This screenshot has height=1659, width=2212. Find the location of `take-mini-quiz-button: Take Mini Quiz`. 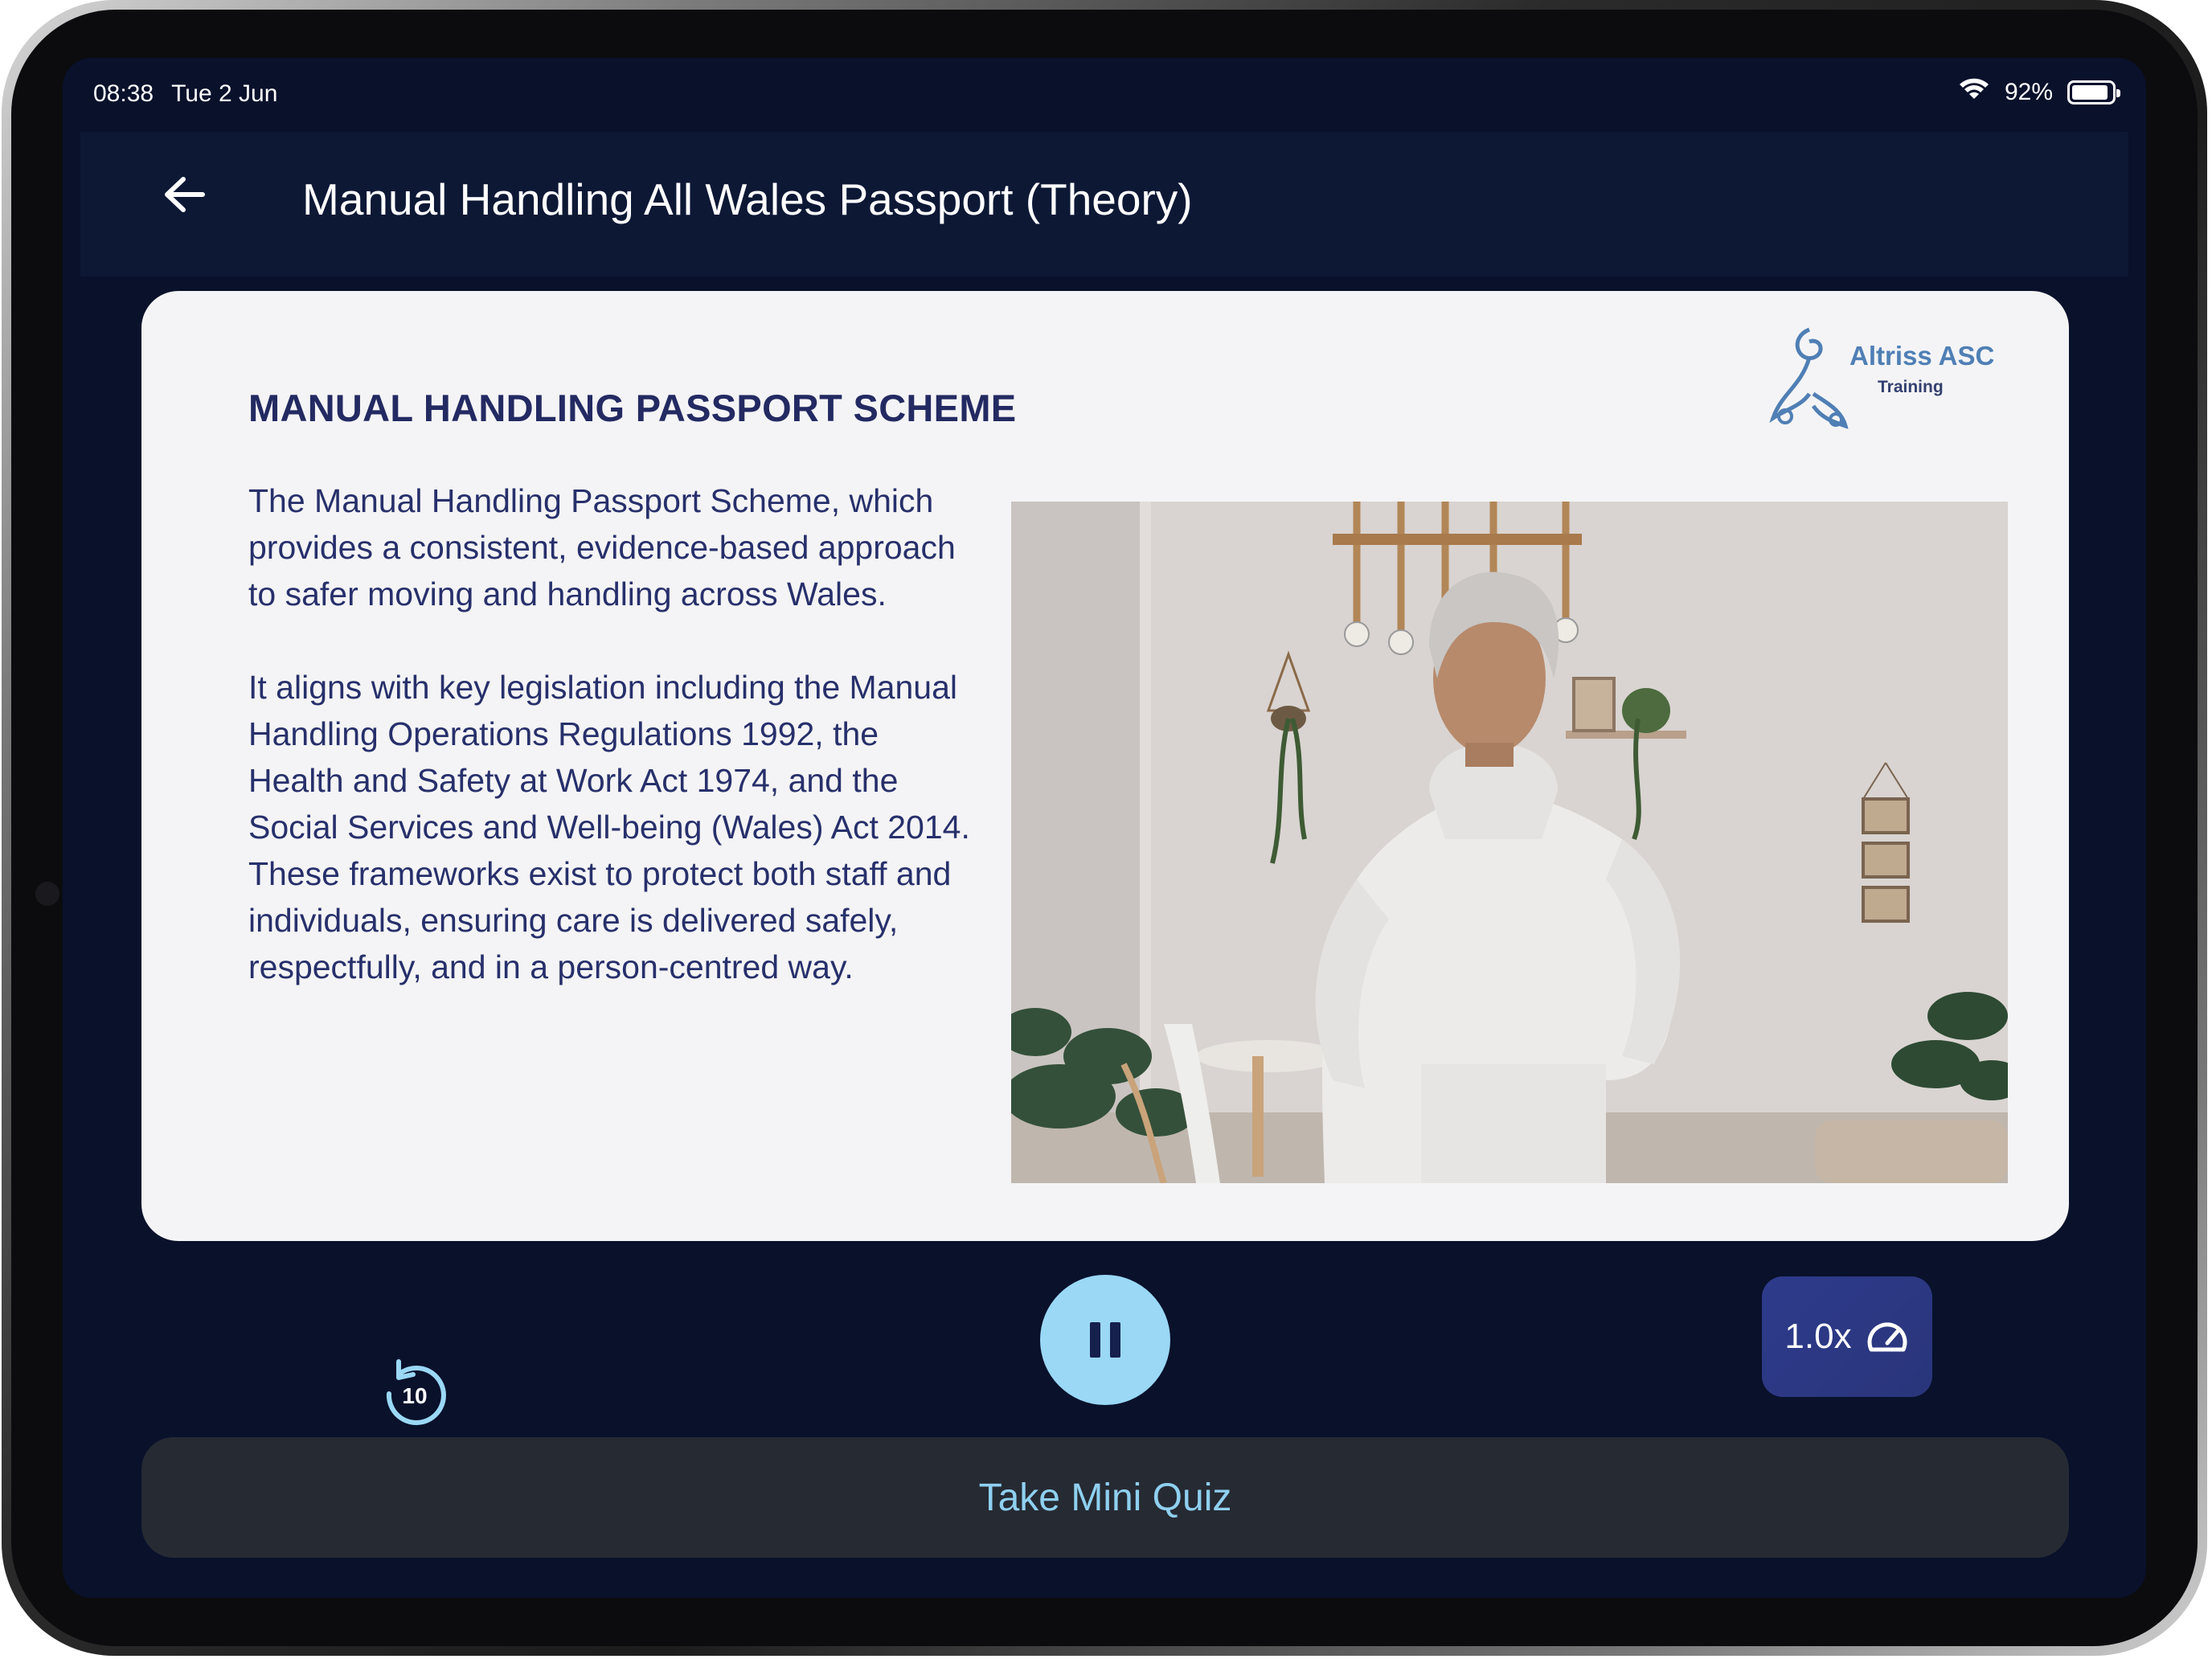

take-mini-quiz-button: Take Mini Quiz is located at coordinates (1105, 1497).